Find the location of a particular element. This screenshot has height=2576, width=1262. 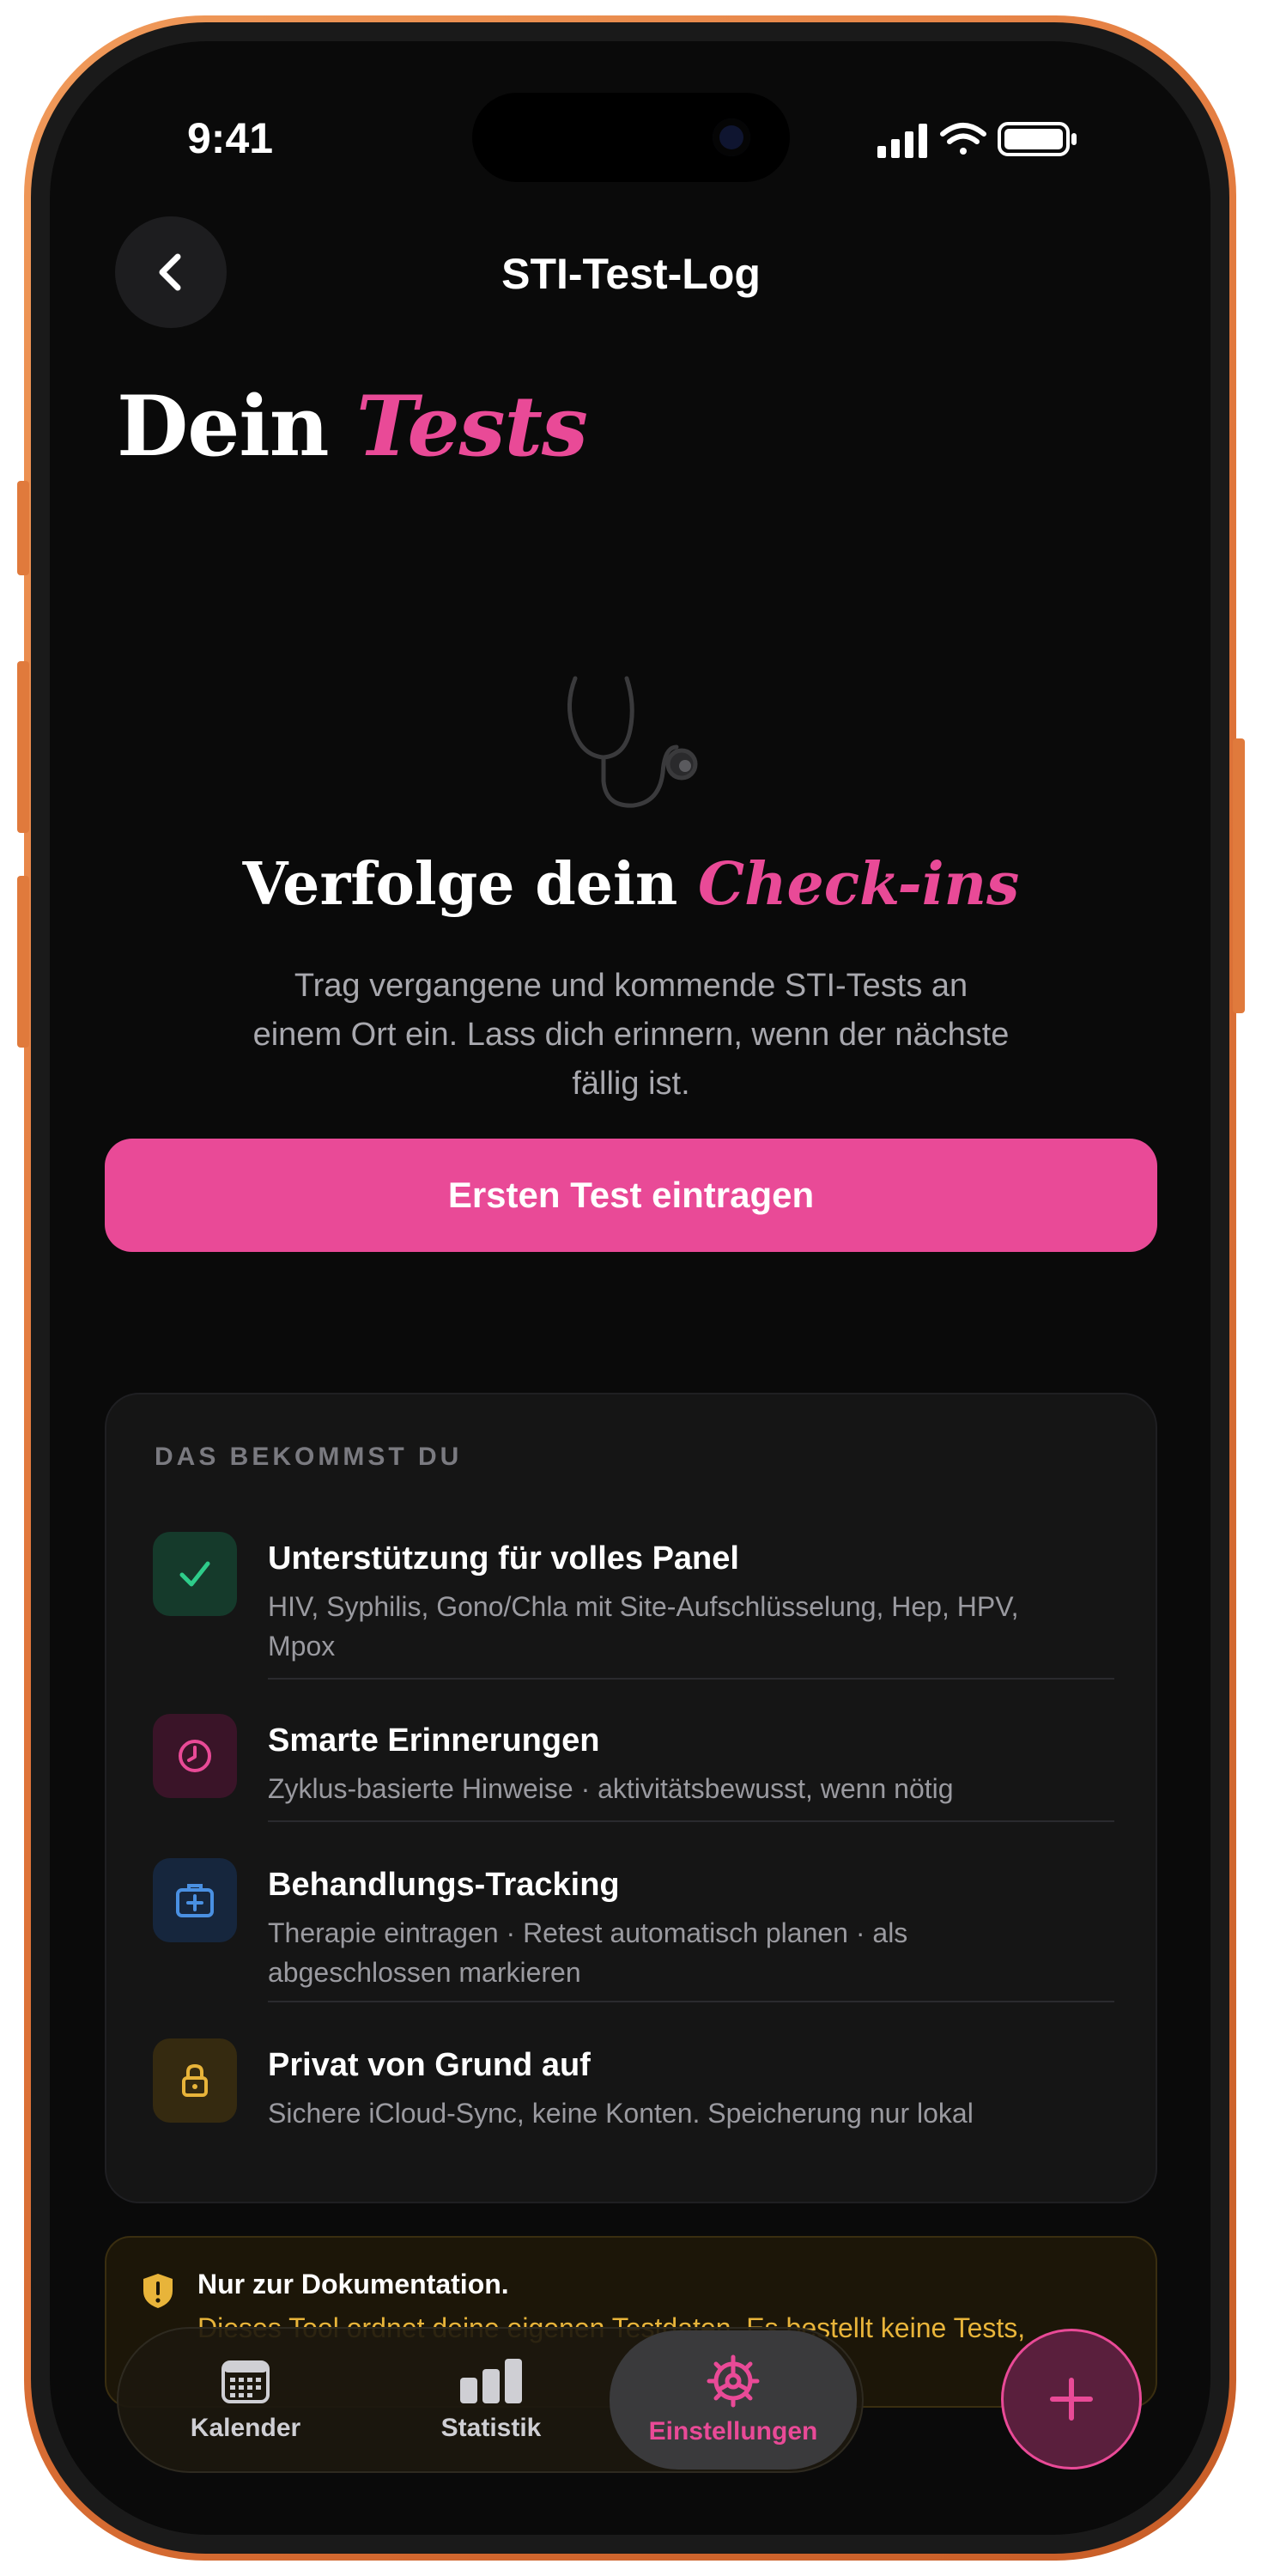

tab-statistik: Statistik is located at coordinates (491, 2400).